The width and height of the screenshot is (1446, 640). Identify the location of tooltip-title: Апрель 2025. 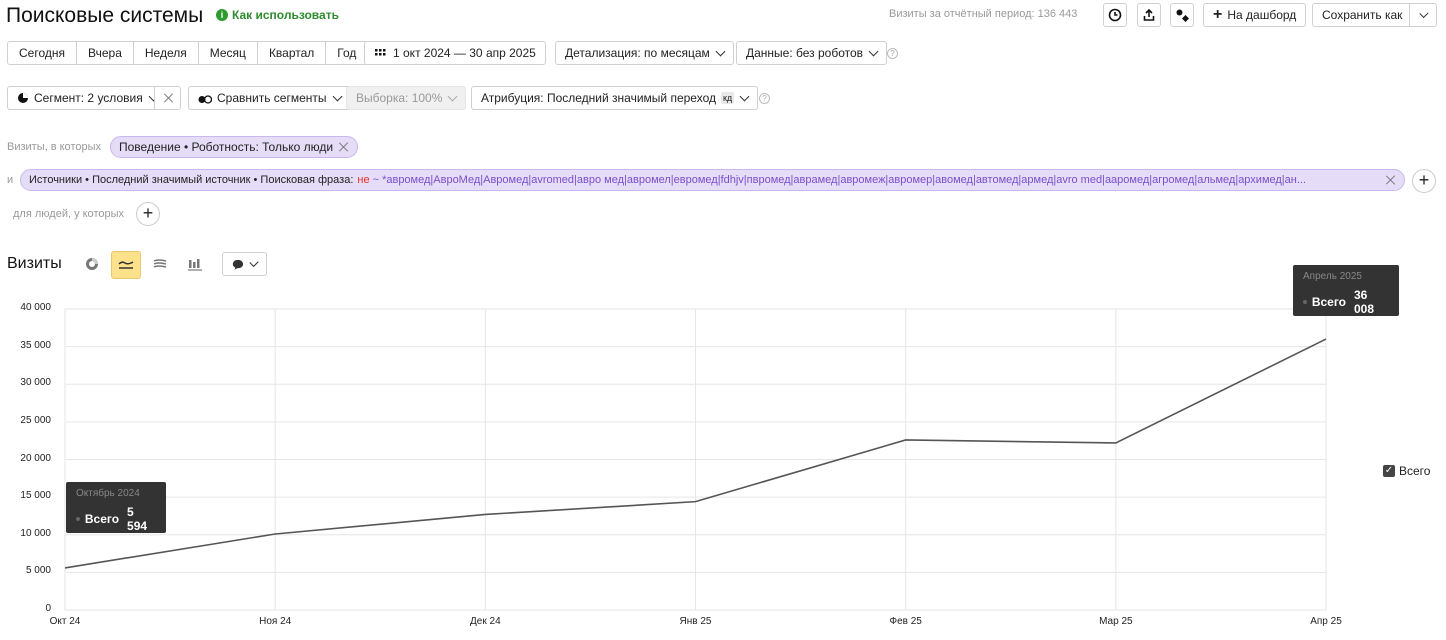
(1332, 276).